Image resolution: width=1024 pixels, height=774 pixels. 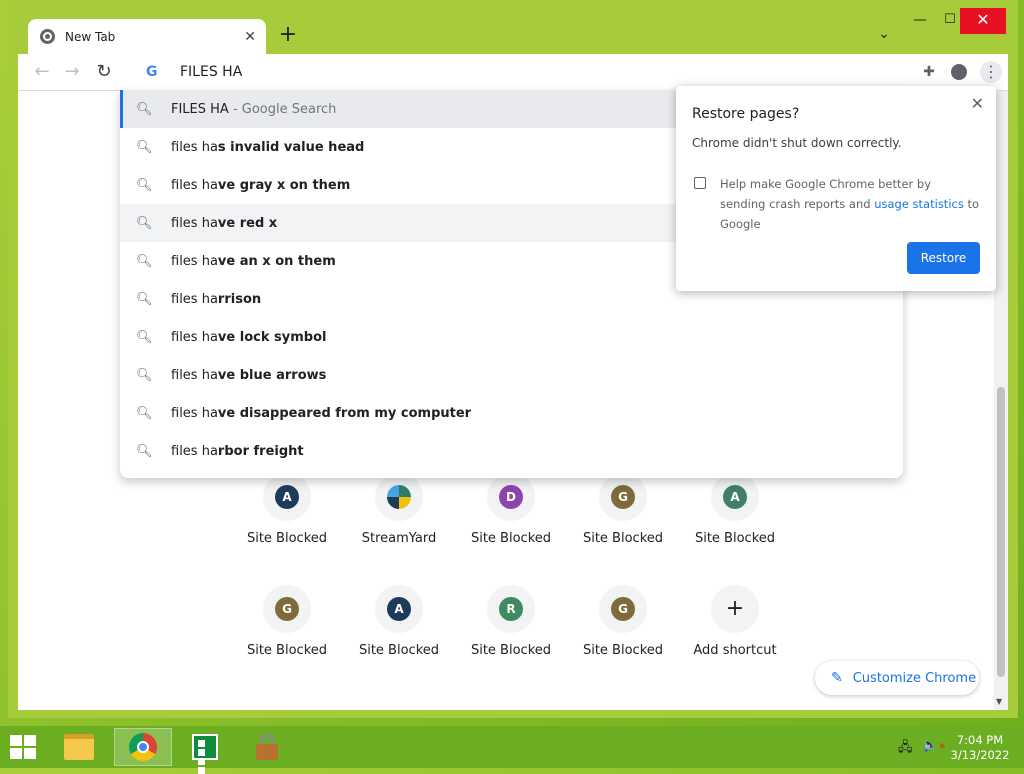 I want to click on scroll-down-arrow-icon: ▼, so click(x=999, y=701).